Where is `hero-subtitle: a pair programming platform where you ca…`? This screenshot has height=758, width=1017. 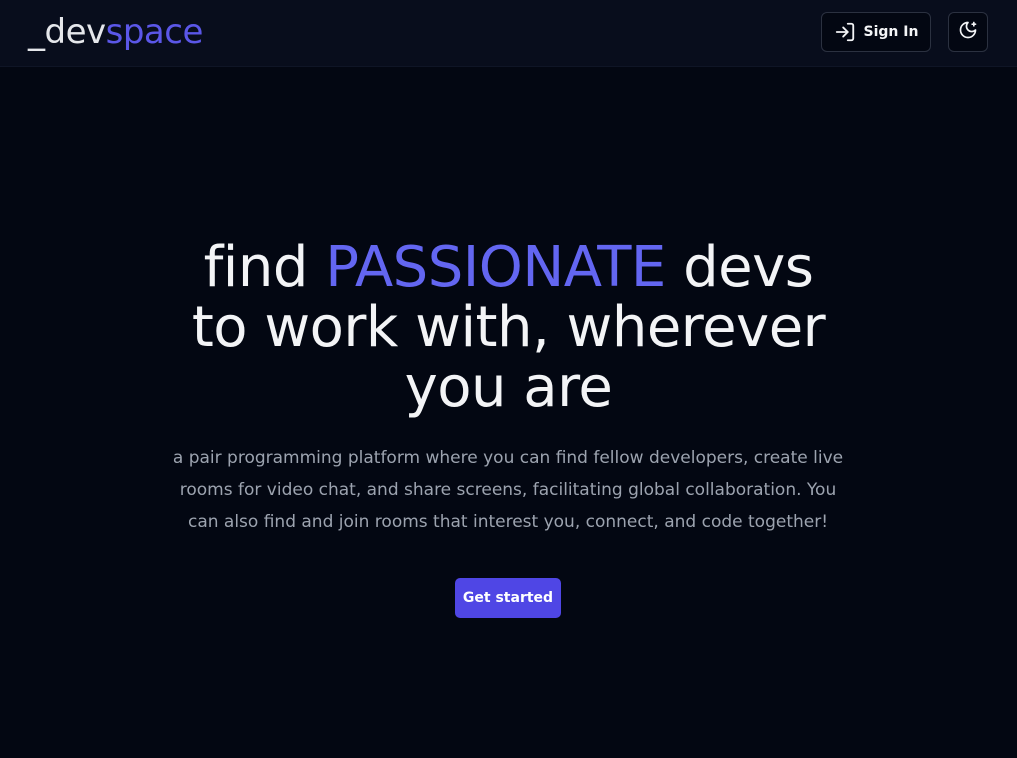
hero-subtitle: a pair programming platform where you ca… is located at coordinates (508, 490).